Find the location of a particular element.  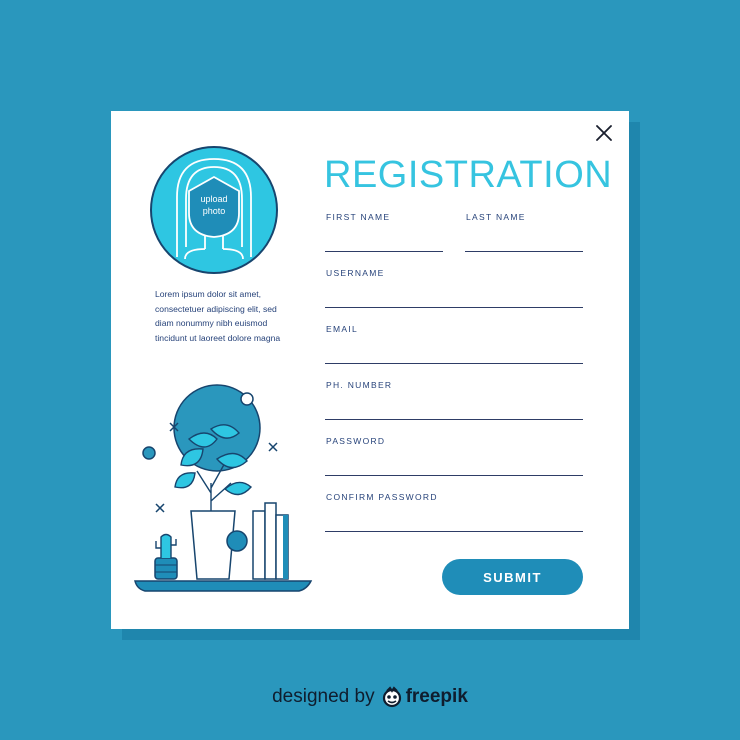

plant-books-illustration is located at coordinates (223, 488).